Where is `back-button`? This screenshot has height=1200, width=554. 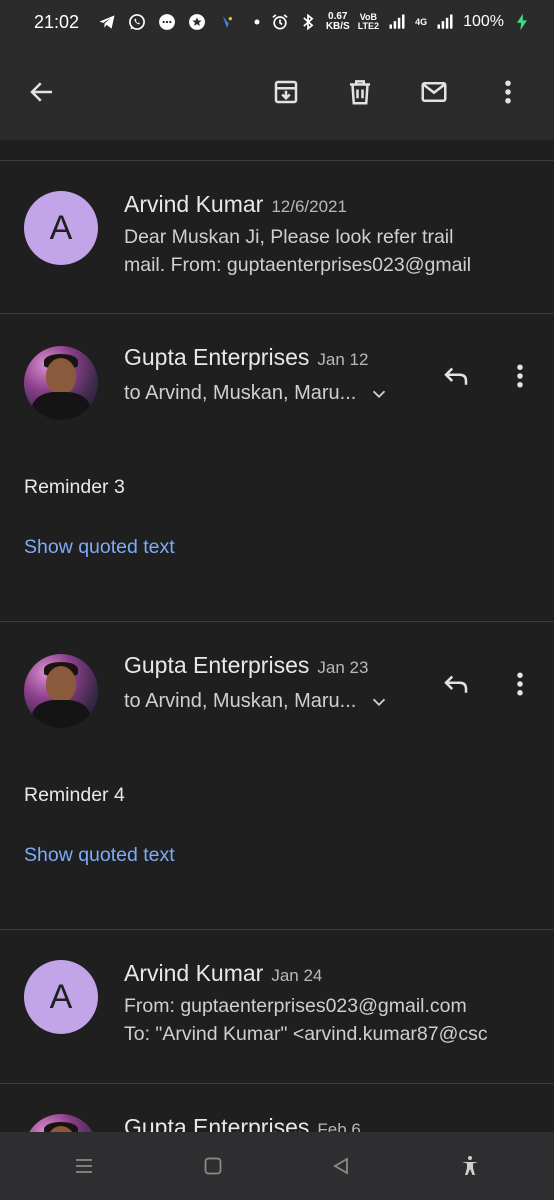 back-button is located at coordinates (42, 92).